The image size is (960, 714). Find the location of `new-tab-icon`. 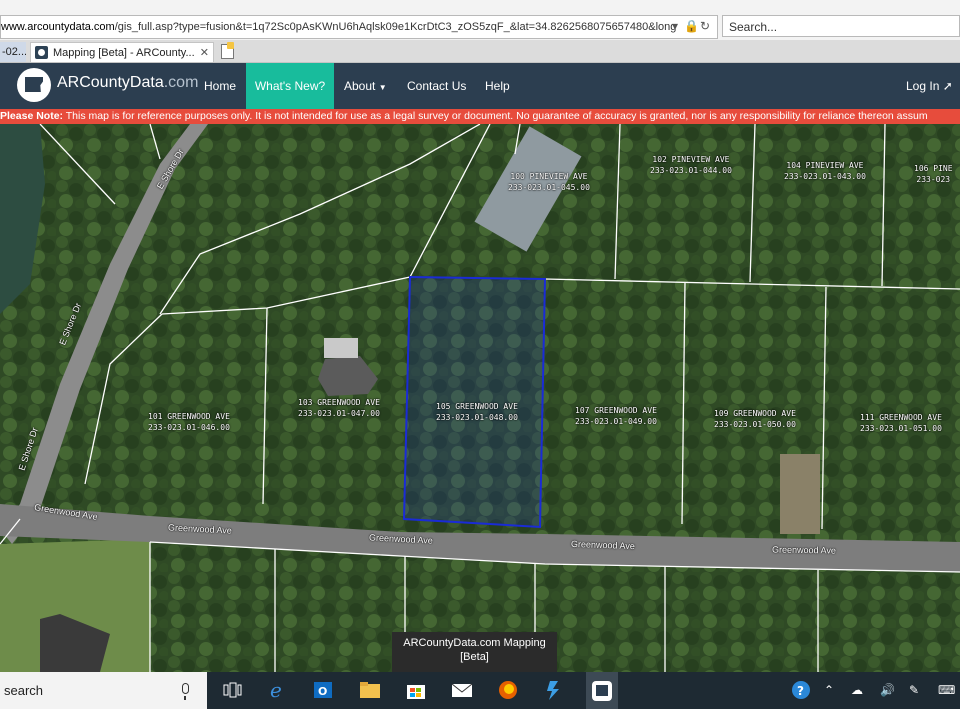

new-tab-icon is located at coordinates (227, 51).